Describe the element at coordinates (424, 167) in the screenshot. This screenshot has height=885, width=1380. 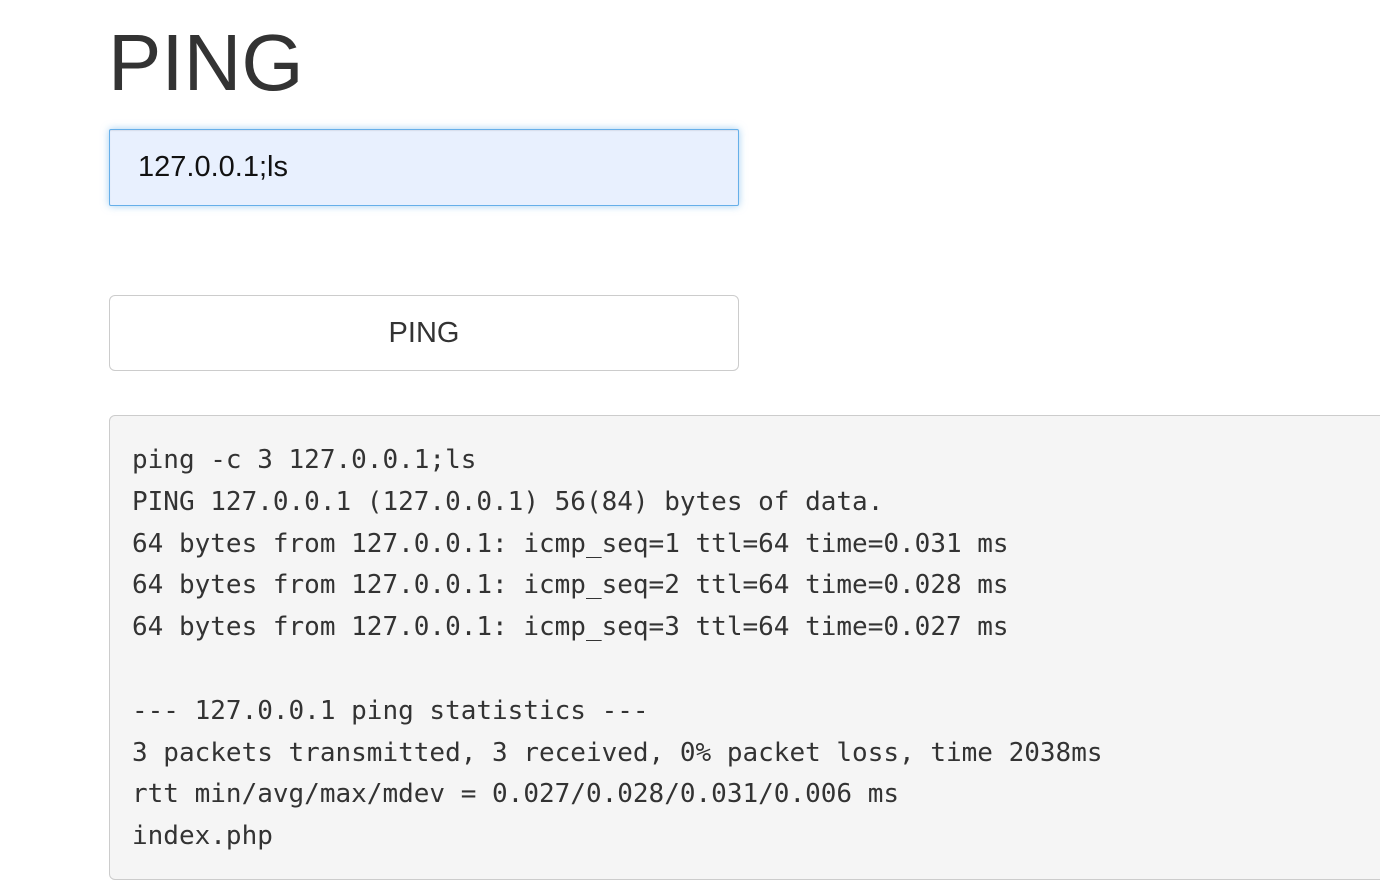
I see `ip-address-input` at that location.